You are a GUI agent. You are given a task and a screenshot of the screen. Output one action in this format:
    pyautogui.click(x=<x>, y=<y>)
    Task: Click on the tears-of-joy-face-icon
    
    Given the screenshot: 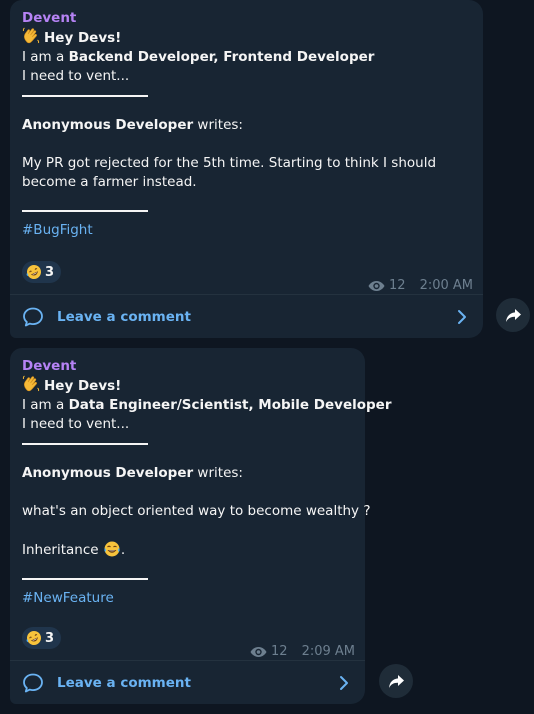 What is the action you would take?
    pyautogui.click(x=112, y=549)
    